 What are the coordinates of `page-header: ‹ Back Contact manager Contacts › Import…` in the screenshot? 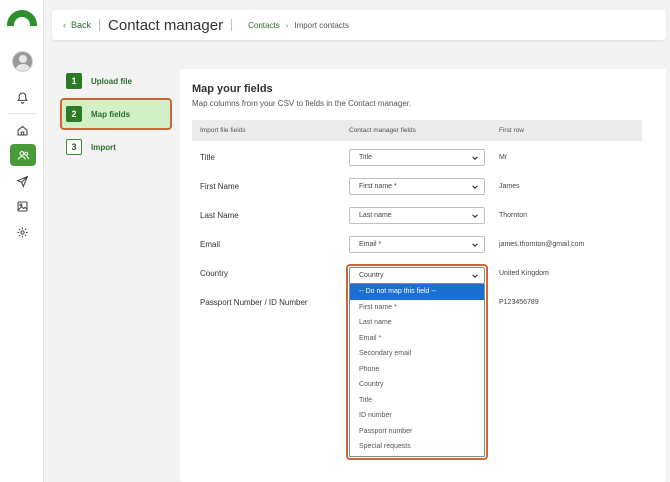 It's located at (359, 25).